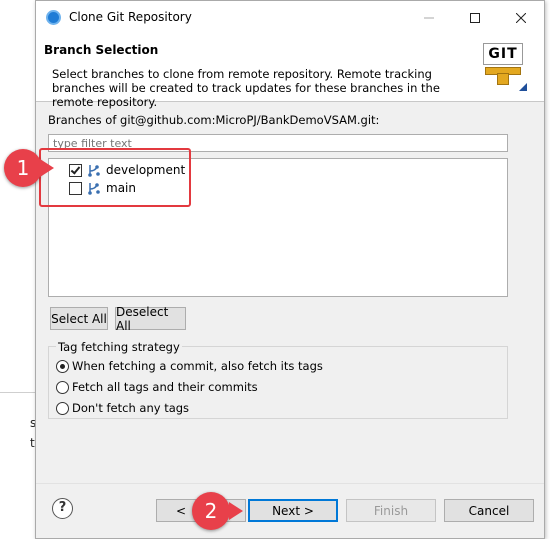 Image resolution: width=550 pixels, height=539 pixels. What do you see at coordinates (165, 387) in the screenshot?
I see `radio-label: Fetch all tags and their commits` at bounding box center [165, 387].